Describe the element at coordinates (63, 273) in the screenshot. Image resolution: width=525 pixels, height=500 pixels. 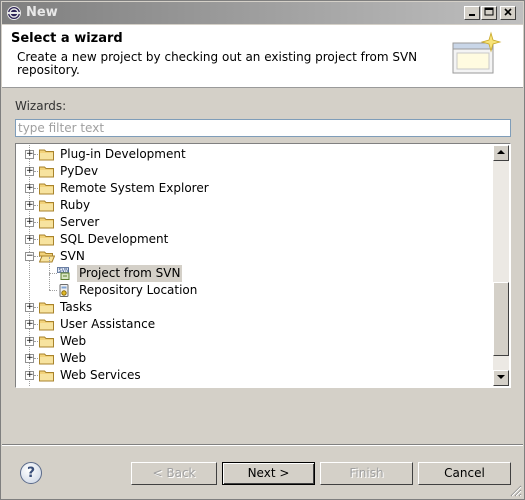
I see `svn-project-icon: SVN` at that location.